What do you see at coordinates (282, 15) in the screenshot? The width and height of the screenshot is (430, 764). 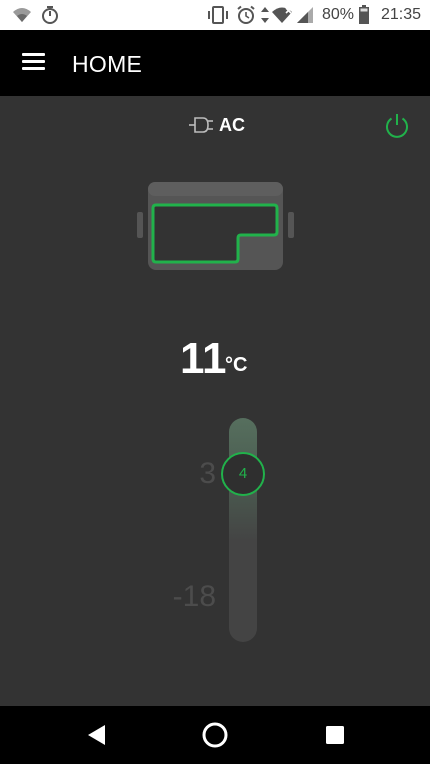 I see `wifi-icon` at bounding box center [282, 15].